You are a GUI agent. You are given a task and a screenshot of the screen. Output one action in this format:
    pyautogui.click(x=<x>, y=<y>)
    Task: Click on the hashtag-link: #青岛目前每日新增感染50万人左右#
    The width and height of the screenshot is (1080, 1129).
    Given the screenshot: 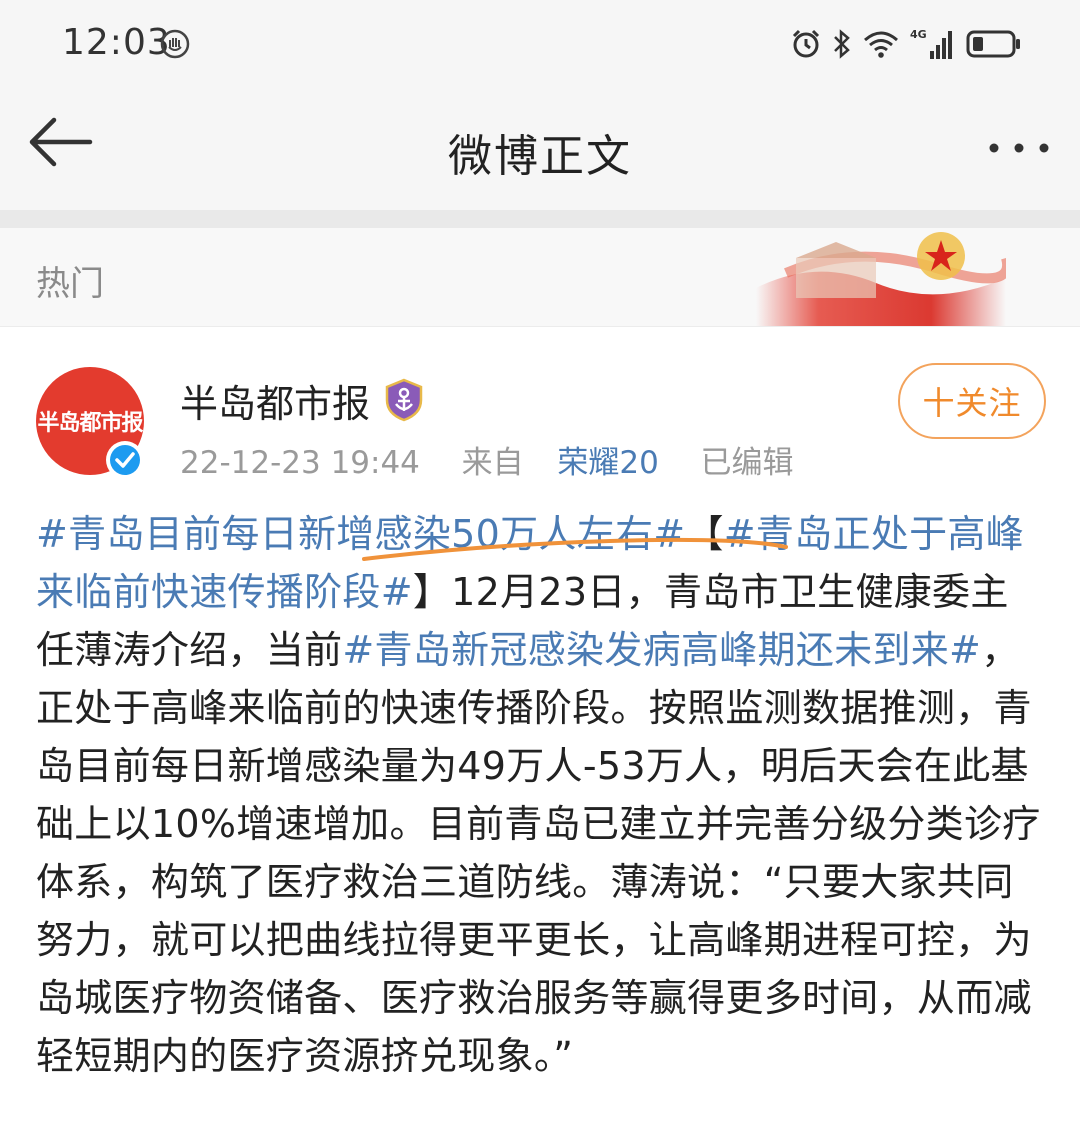 What is the action you would take?
    pyautogui.click(x=360, y=534)
    